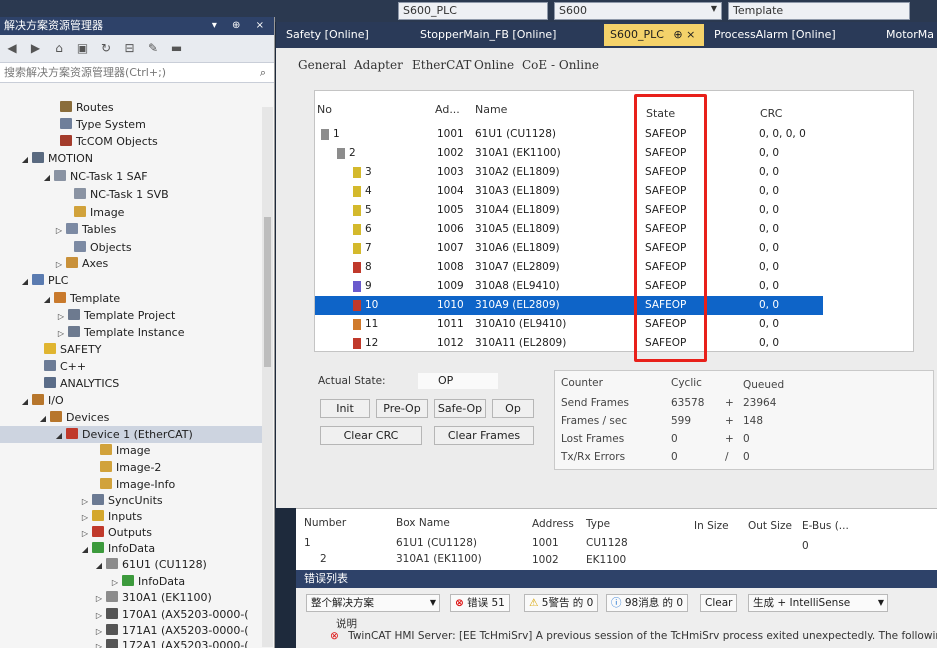  What do you see at coordinates (131, 349) in the screenshot?
I see `tree-item: SAFETY` at bounding box center [131, 349].